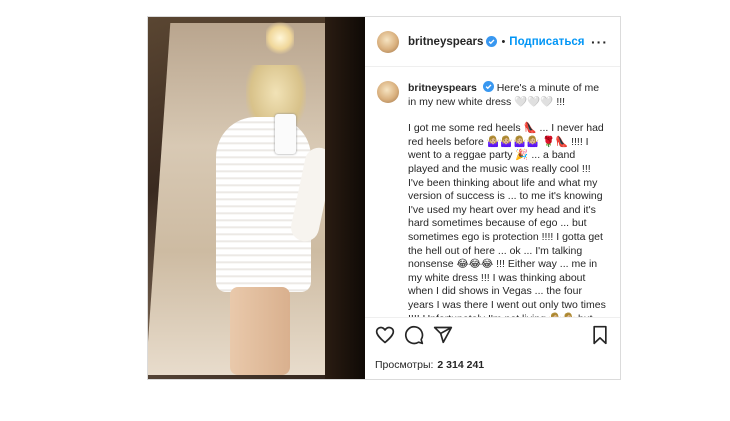 The image size is (730, 421). I want to click on person-legs, so click(260, 331).